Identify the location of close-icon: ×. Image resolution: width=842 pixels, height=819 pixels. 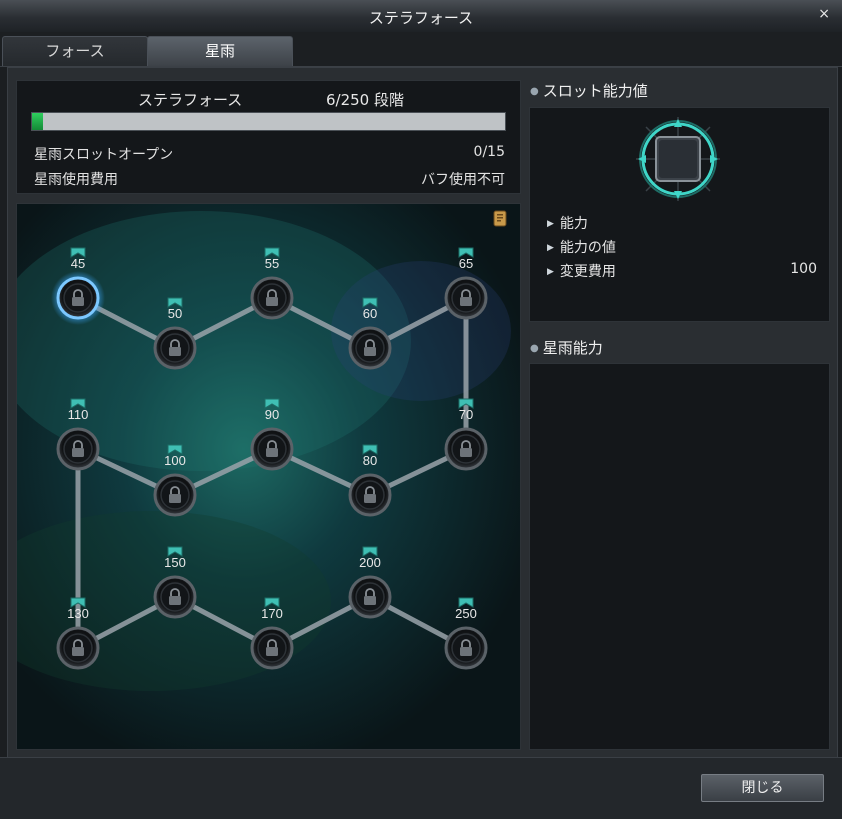
(824, 14).